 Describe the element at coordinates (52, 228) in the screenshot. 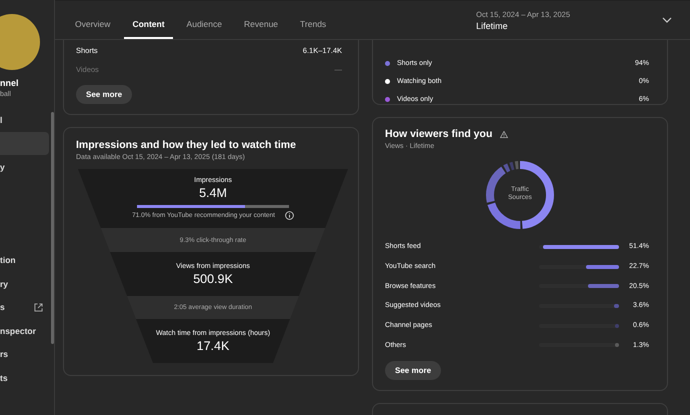

I see `scrollbar` at that location.